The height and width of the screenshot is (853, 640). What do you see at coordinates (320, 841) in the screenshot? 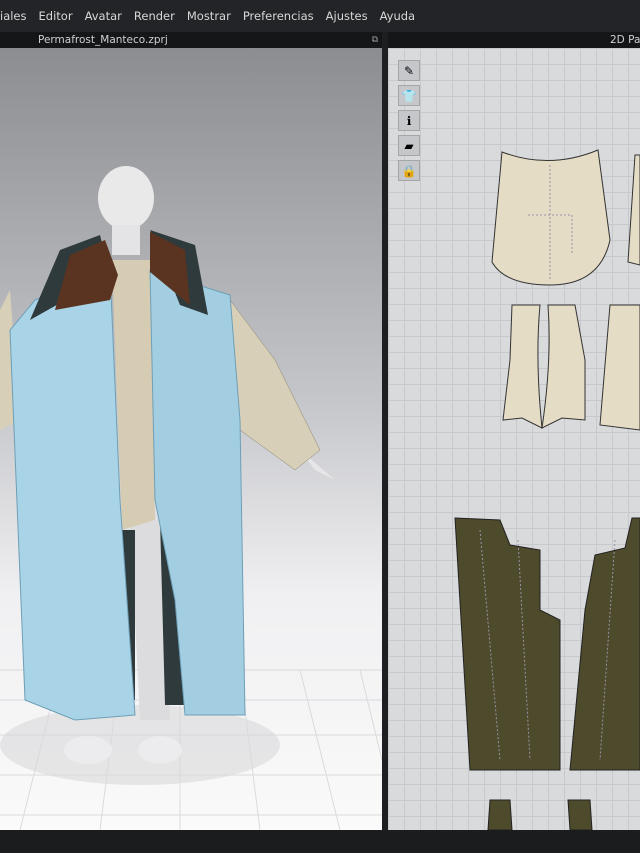
I see `status-bar` at bounding box center [320, 841].